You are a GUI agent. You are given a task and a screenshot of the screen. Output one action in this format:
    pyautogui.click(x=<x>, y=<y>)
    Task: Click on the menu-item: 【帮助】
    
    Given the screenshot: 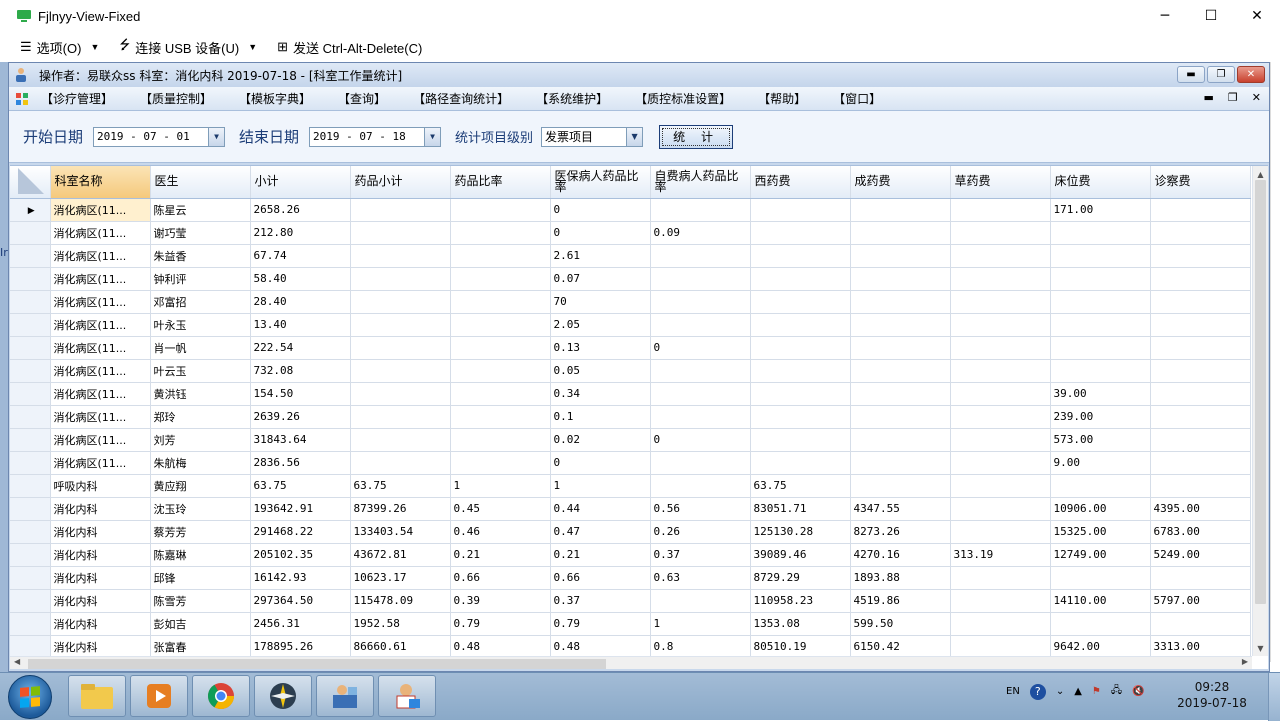 What is the action you would take?
    pyautogui.click(x=782, y=98)
    